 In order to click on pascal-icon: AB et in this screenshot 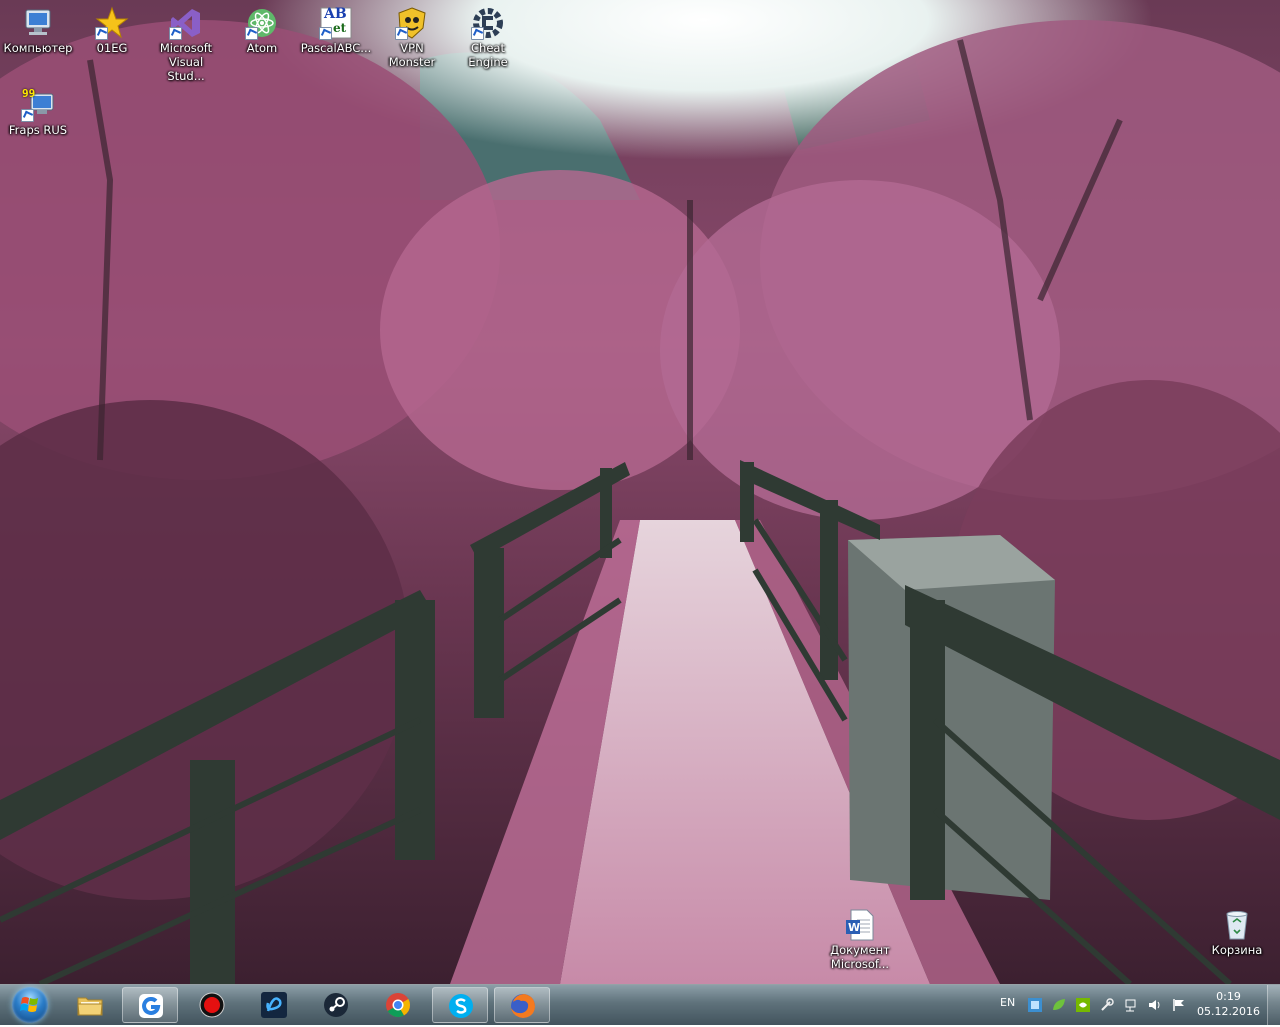, I will do `click(336, 23)`.